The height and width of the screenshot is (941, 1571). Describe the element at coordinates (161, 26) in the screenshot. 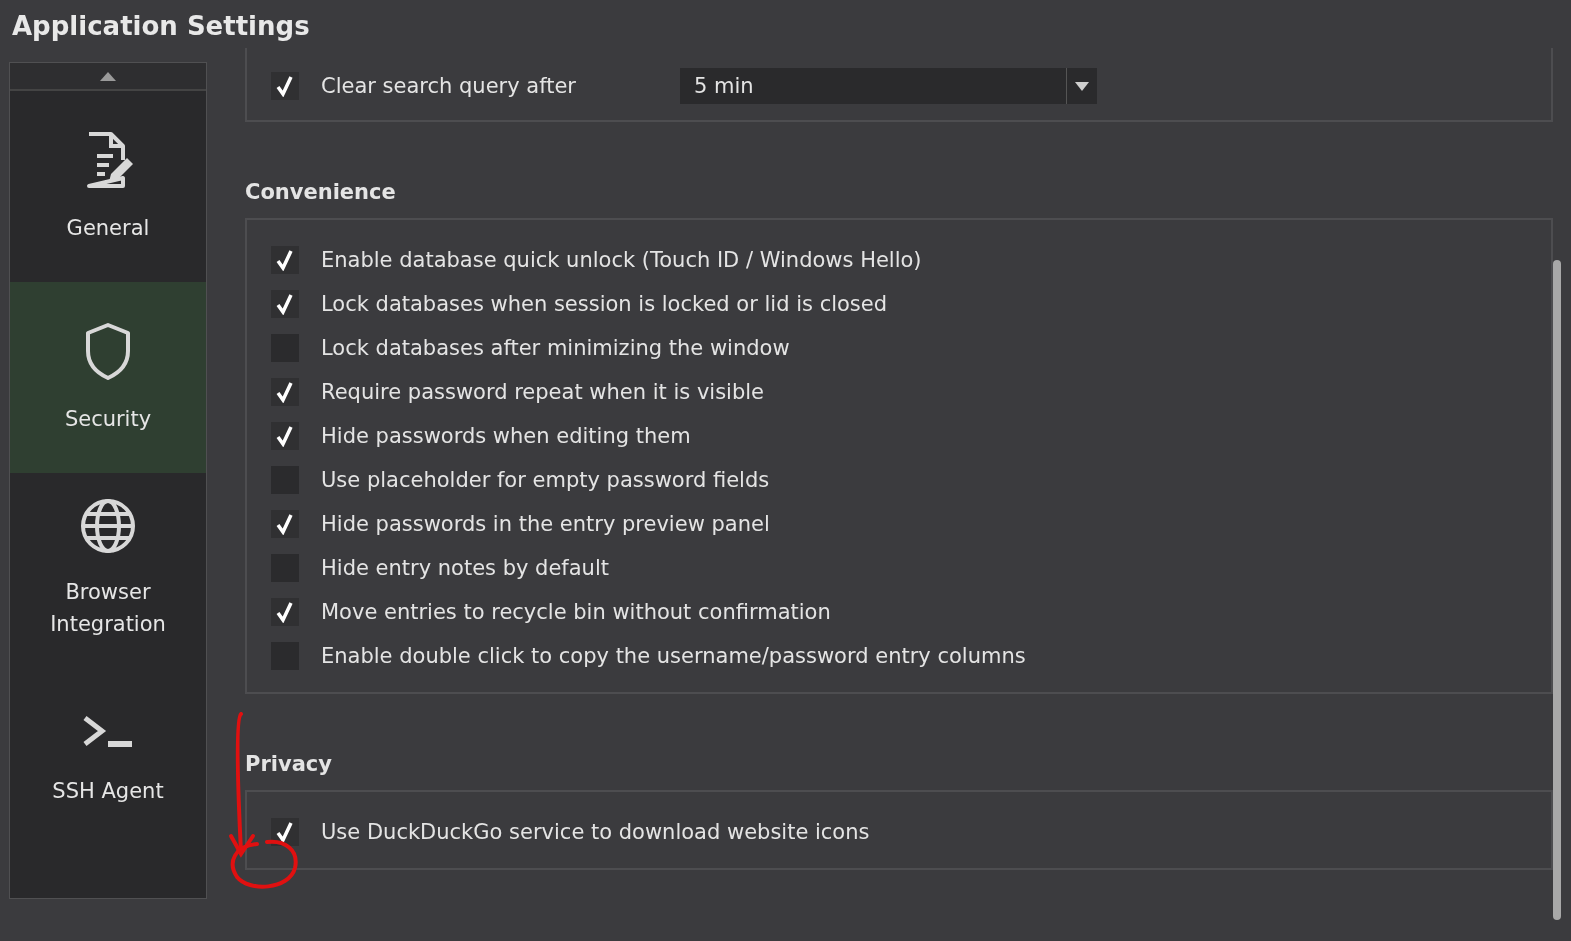

I see `window-title: Application Settings` at that location.